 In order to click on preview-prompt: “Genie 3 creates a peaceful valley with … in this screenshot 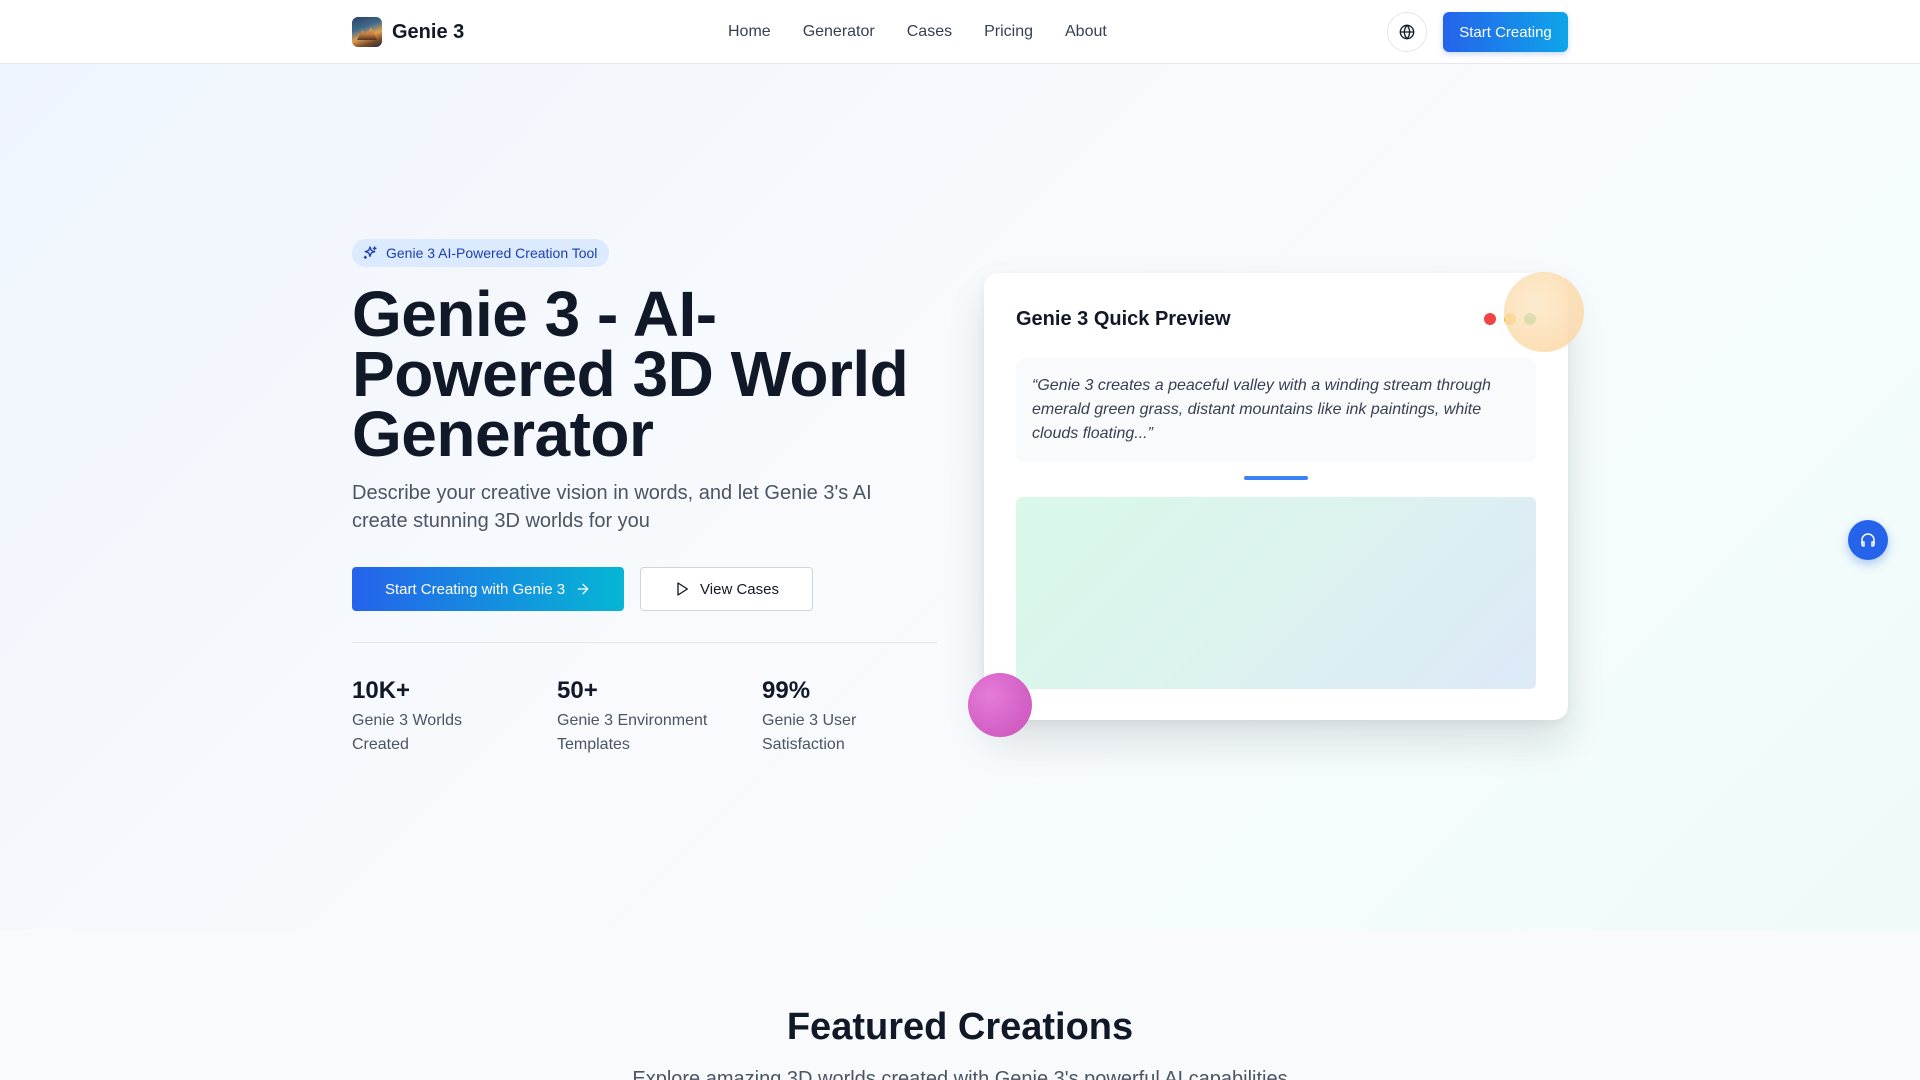, I will do `click(1276, 410)`.